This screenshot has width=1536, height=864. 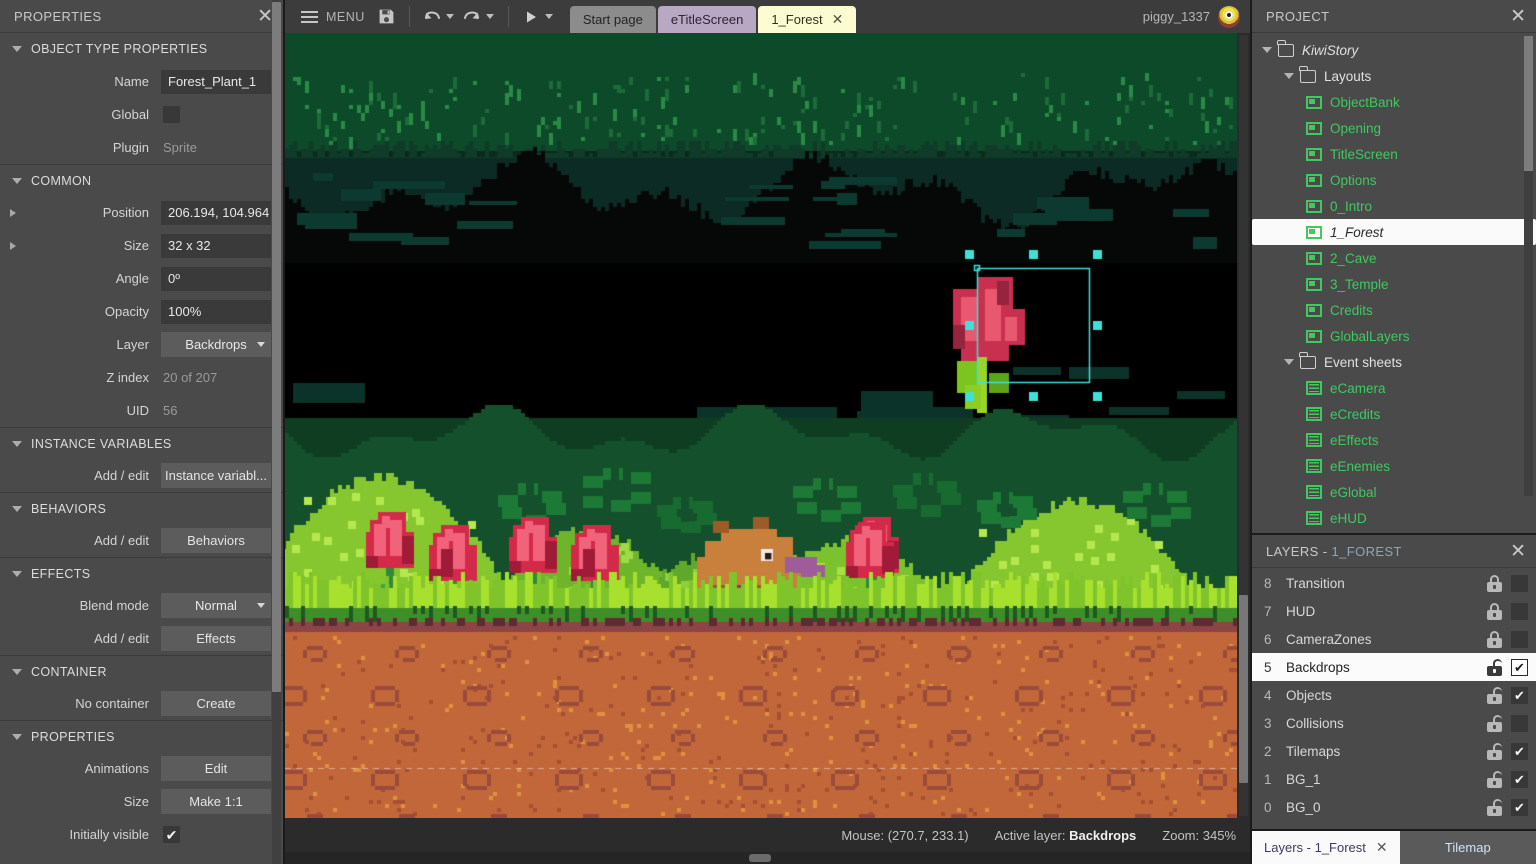 I want to click on viewport-horizontal-scrollbar, so click(x=767, y=858).